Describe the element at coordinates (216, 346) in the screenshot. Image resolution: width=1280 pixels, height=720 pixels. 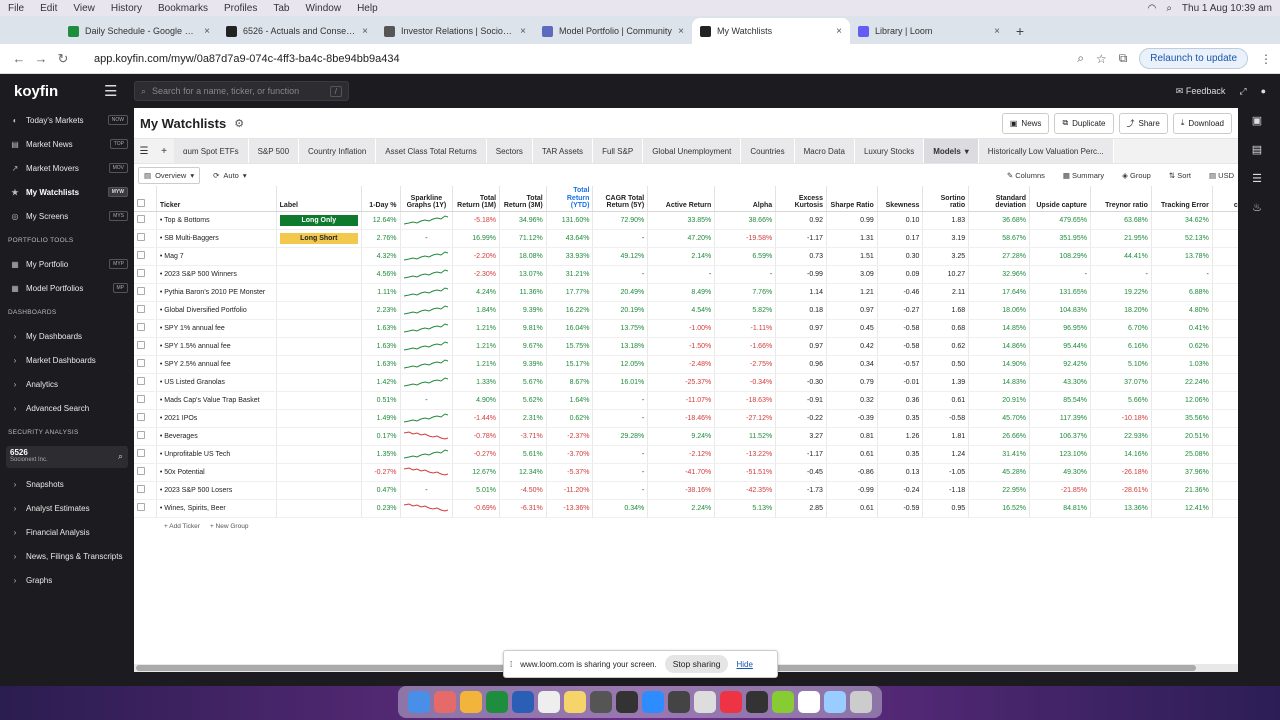
I see `ticker-cell: • SPY 1.5% annual fee` at that location.